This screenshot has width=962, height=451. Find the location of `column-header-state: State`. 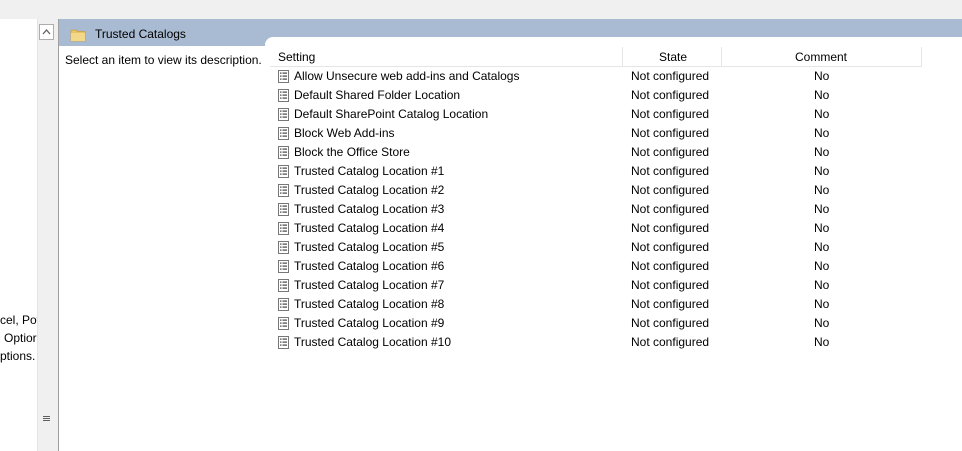

column-header-state: State is located at coordinates (673, 57).